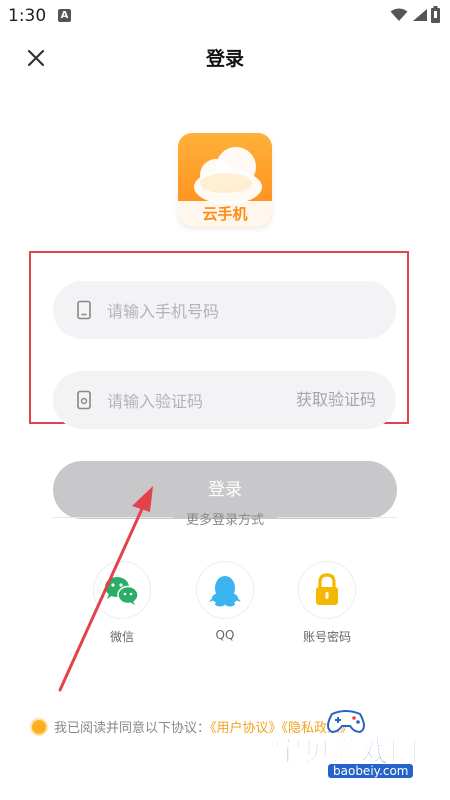  What do you see at coordinates (64, 15) in the screenshot?
I see `notification-icon: A` at bounding box center [64, 15].